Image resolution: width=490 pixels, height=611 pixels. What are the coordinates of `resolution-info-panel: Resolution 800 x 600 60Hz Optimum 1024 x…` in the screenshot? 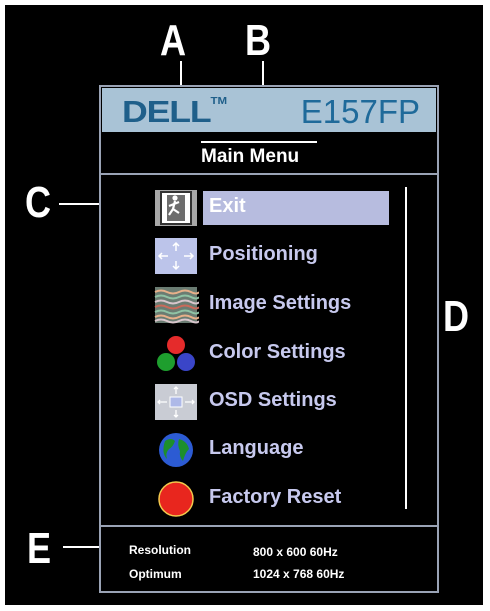 It's located at (269, 559).